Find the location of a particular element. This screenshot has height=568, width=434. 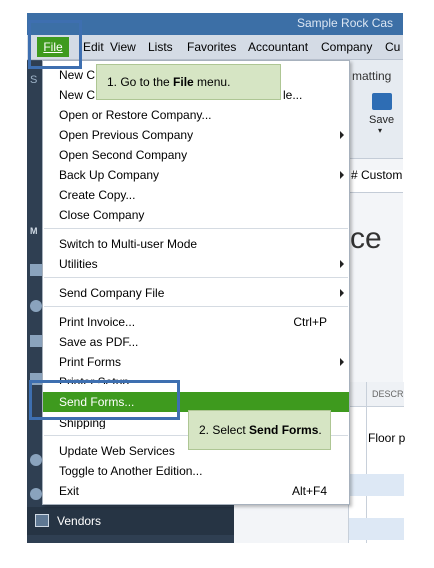

menu-edit: Edit is located at coordinates (93, 47).